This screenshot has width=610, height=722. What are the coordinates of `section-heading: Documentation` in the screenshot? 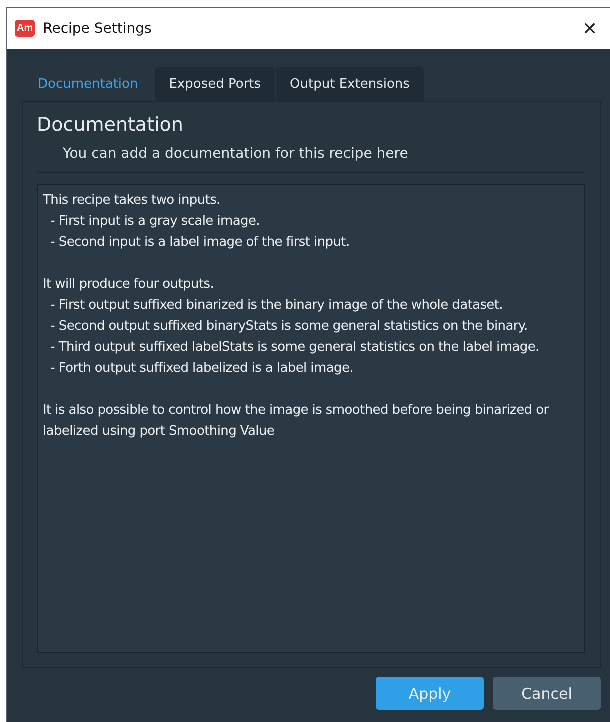 It's located at (110, 125).